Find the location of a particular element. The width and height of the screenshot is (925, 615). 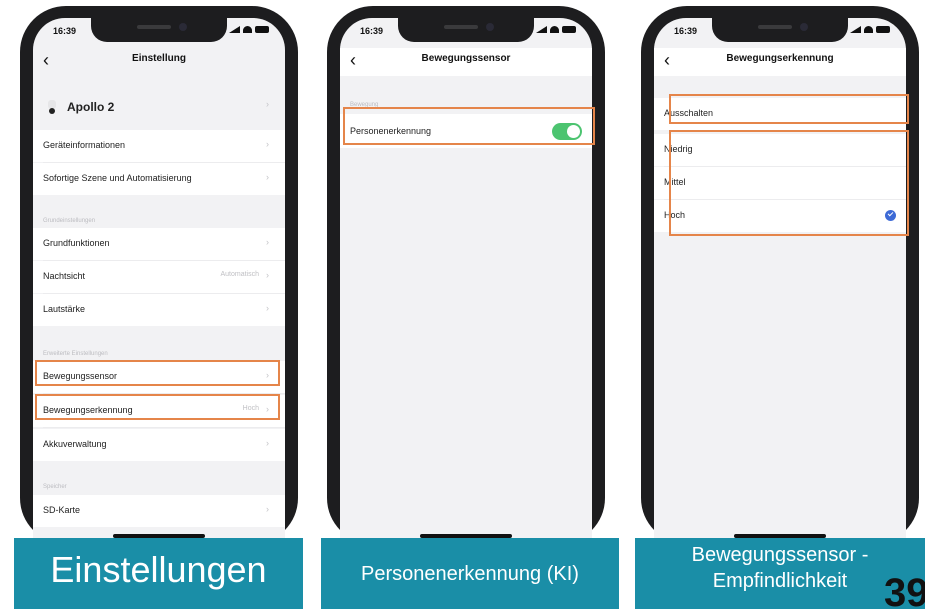

caption-sensitivity: Bewegungssensor - Empfindlichkeit is located at coordinates (780, 573).